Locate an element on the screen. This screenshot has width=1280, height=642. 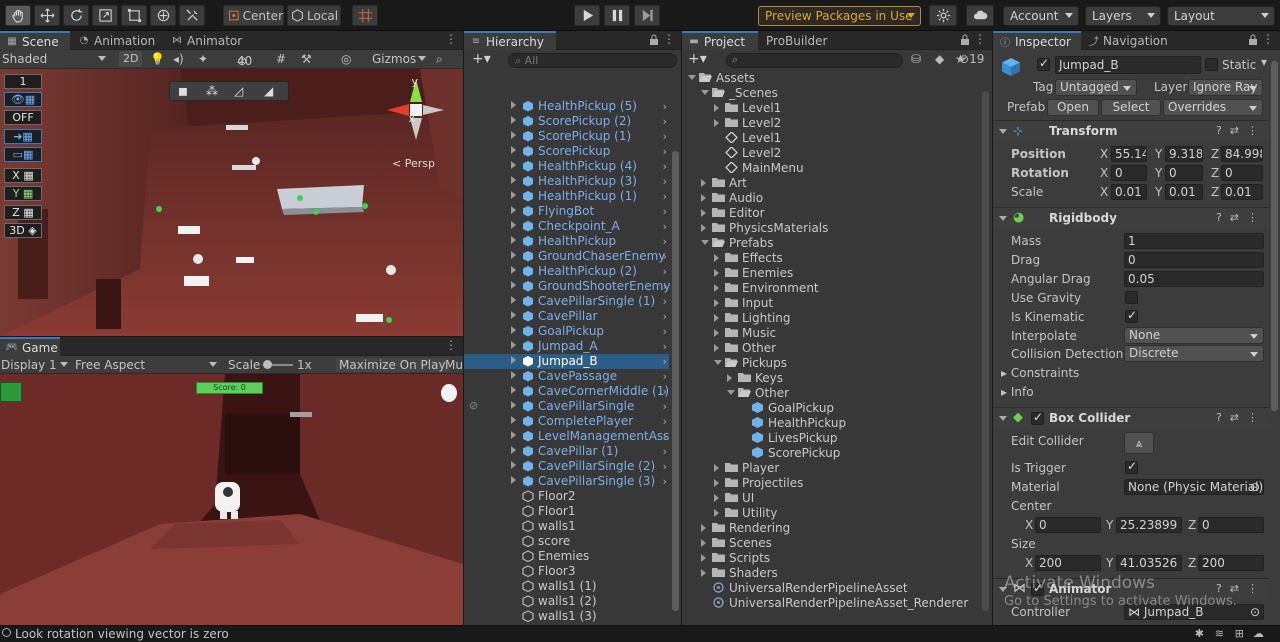
tab-game: 🎮 Game is located at coordinates (30, 346).